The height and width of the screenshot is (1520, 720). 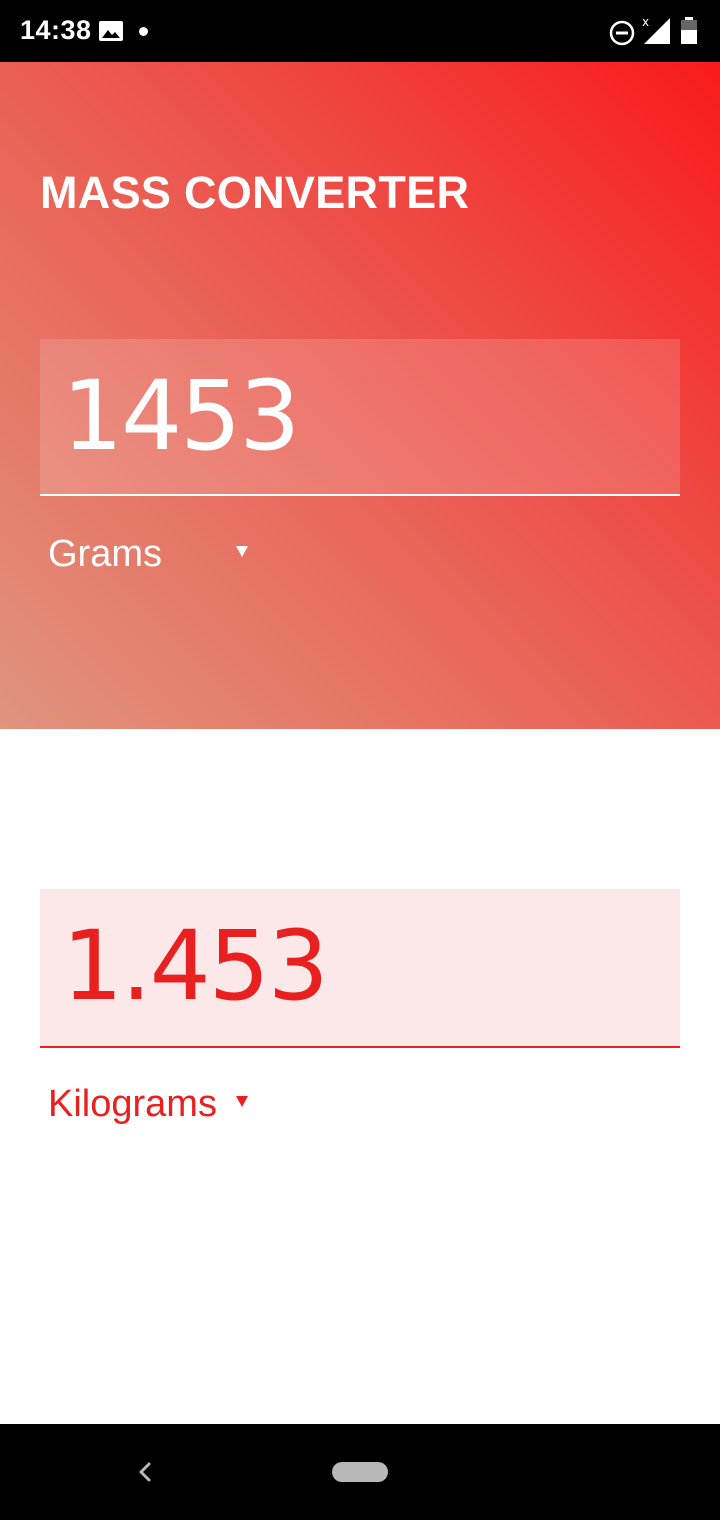 What do you see at coordinates (105, 554) in the screenshot?
I see `from-unit-label: Grams` at bounding box center [105, 554].